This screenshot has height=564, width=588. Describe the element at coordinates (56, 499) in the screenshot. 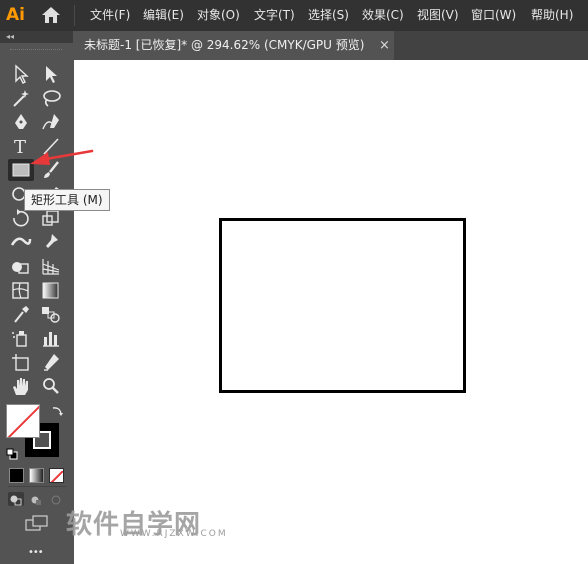

I see `draw-inside-icon` at that location.